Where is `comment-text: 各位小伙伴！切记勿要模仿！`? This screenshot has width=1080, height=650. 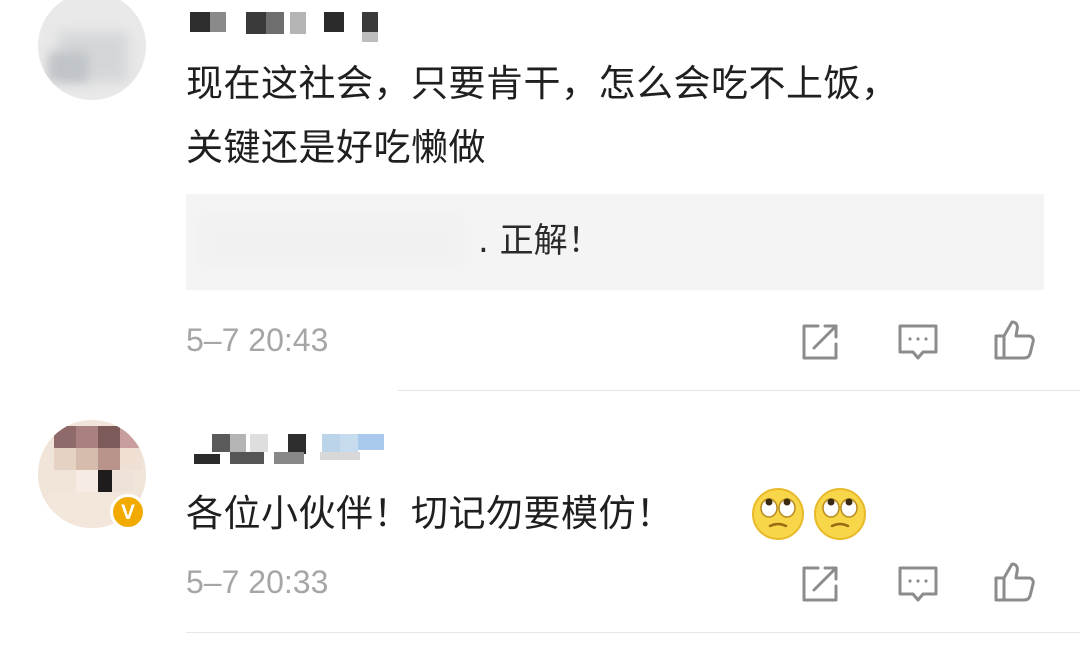
comment-text: 各位小伙伴！切记勿要模仿！ is located at coordinates (430, 513).